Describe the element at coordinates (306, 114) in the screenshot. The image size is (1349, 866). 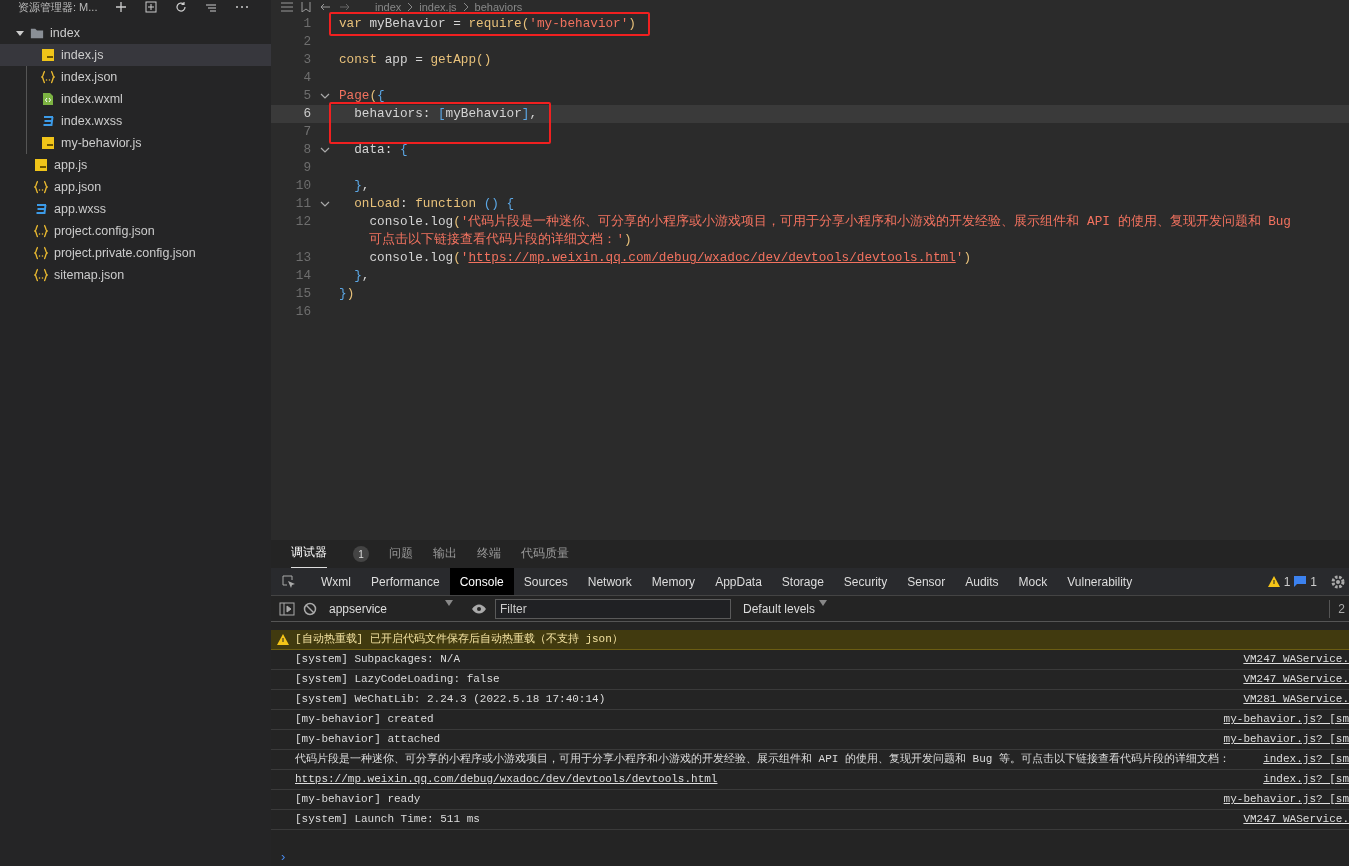
I see `line-number: 6` at that location.